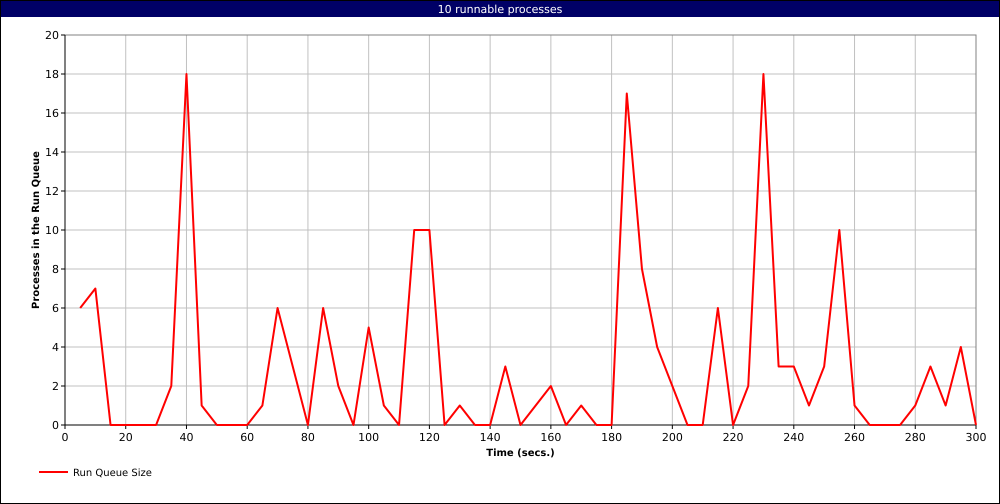 This screenshot has height=504, width=1000. Describe the element at coordinates (500, 9) in the screenshot. I see `chart-title: 10 runnable processes` at that location.